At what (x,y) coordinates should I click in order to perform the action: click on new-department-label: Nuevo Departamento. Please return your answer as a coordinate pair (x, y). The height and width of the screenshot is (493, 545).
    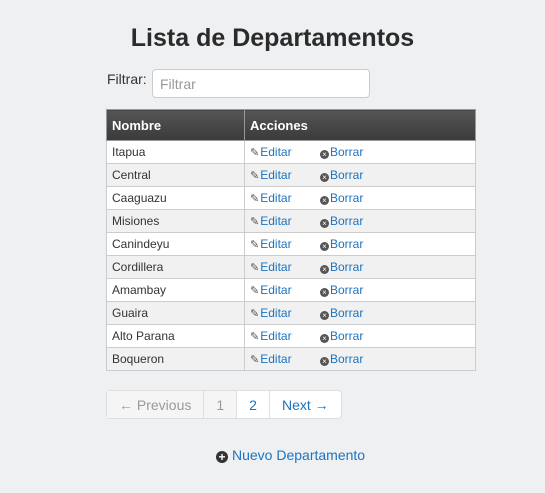
    Looking at the image, I should click on (299, 455).